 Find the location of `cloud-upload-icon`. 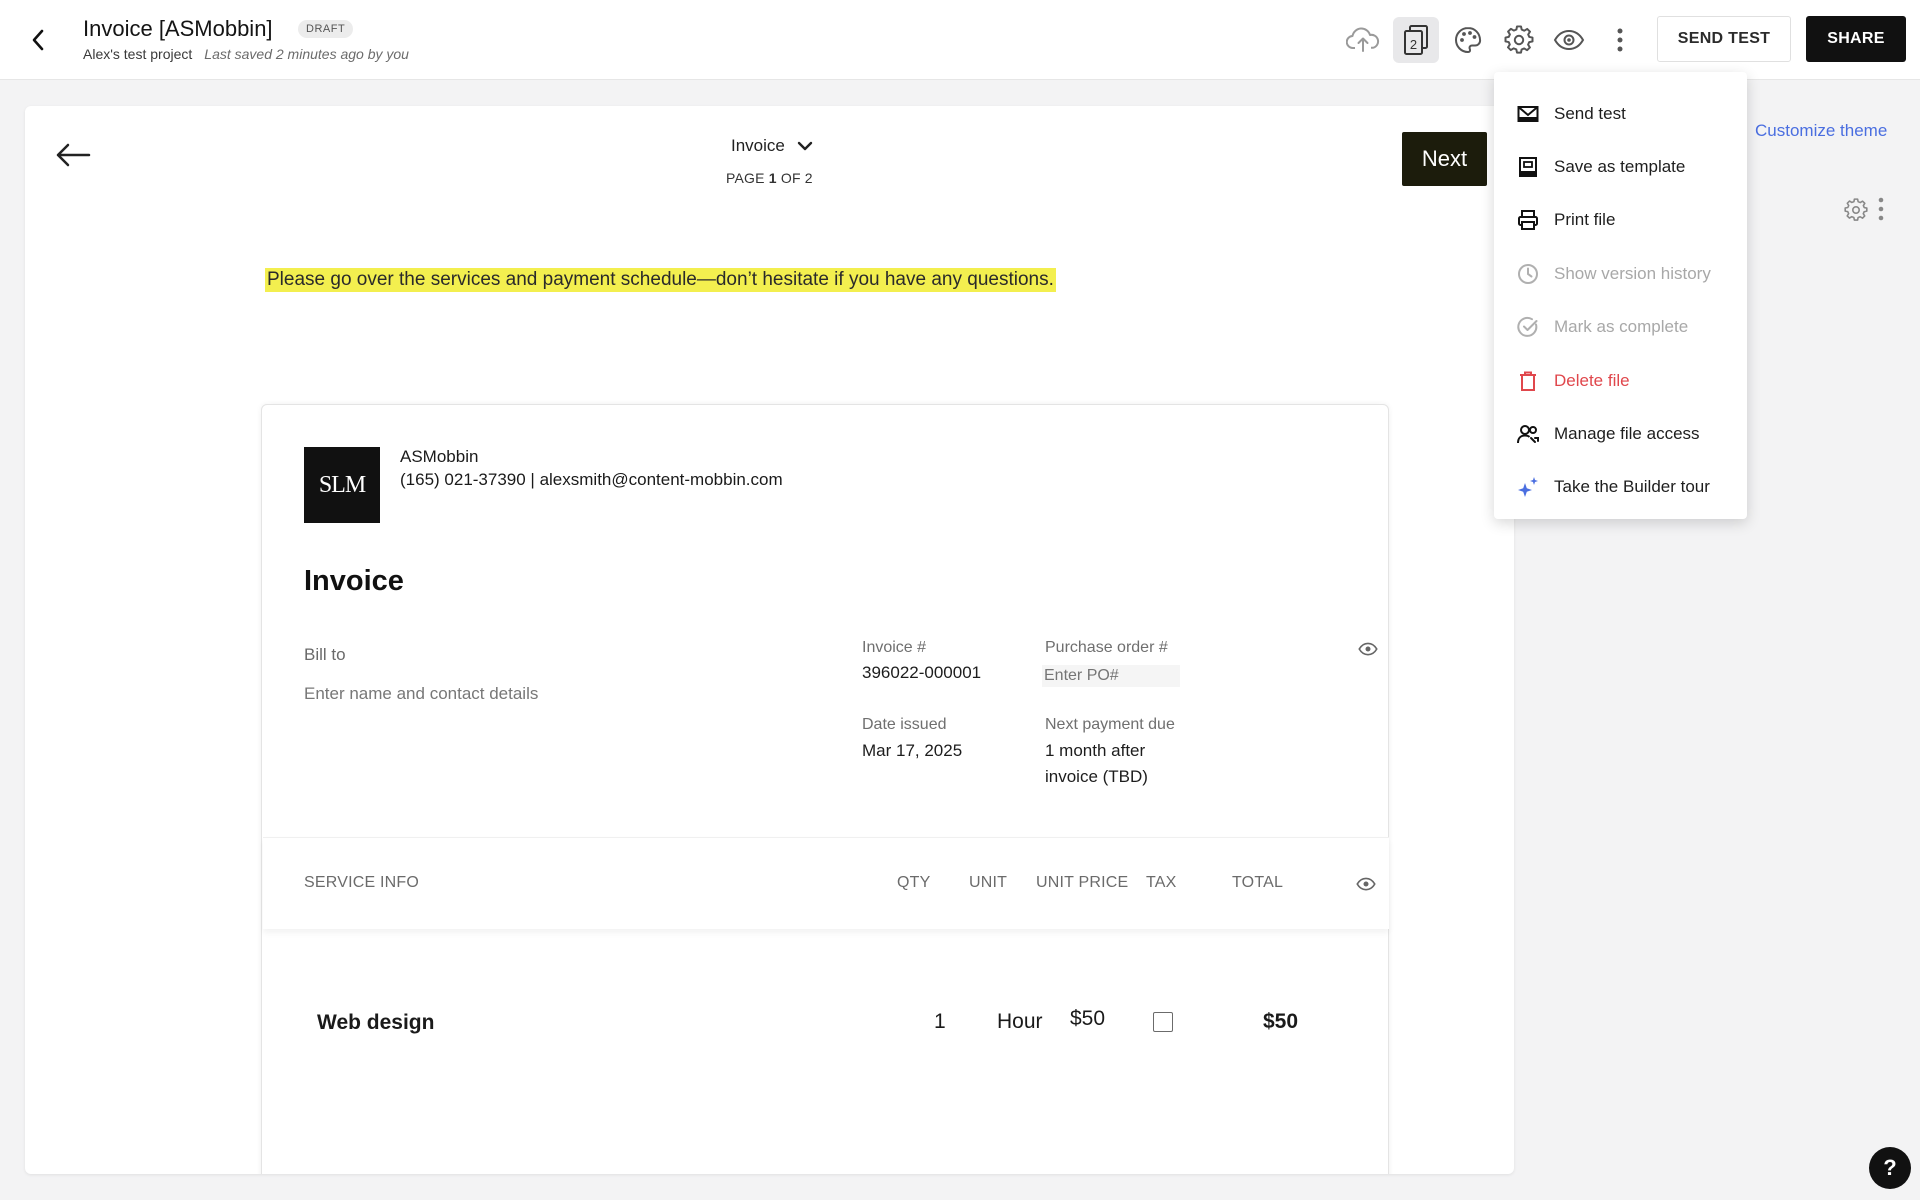

cloud-upload-icon is located at coordinates (1363, 40).